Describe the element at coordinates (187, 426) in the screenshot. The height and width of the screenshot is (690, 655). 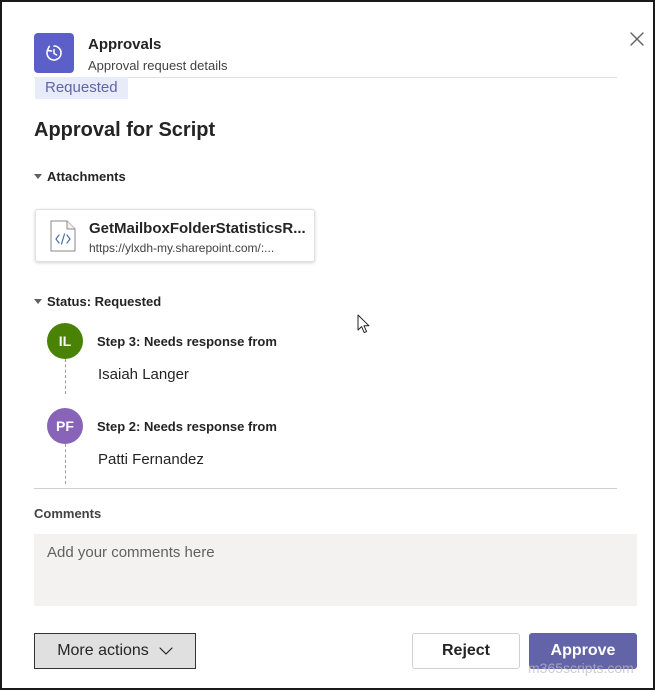
I see `step-label: Step 2: Needs response from` at that location.